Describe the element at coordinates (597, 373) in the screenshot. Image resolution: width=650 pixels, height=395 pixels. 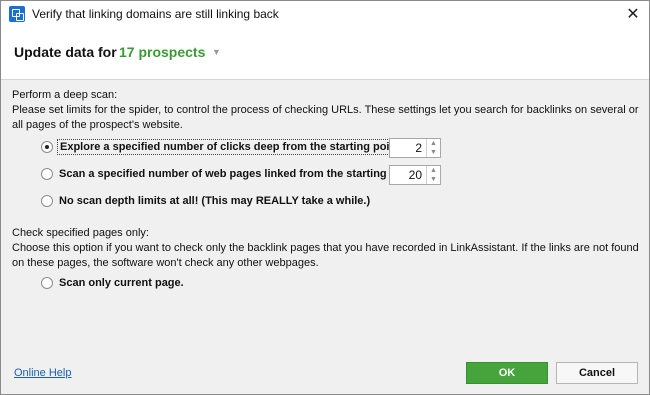
I see `cancel-button: Cancel` at that location.